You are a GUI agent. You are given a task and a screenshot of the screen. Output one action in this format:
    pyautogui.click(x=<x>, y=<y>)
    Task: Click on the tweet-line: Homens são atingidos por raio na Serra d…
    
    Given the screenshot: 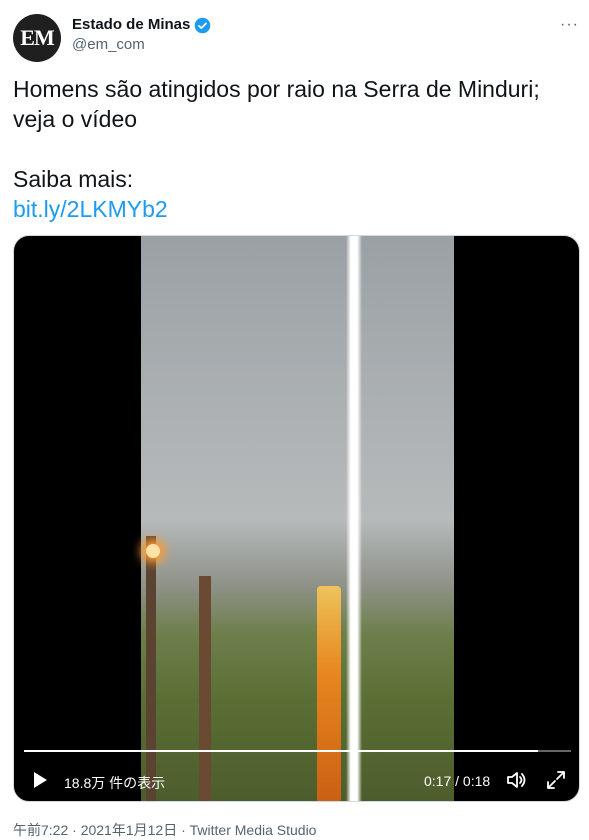 What is the action you would take?
    pyautogui.click(x=276, y=89)
    